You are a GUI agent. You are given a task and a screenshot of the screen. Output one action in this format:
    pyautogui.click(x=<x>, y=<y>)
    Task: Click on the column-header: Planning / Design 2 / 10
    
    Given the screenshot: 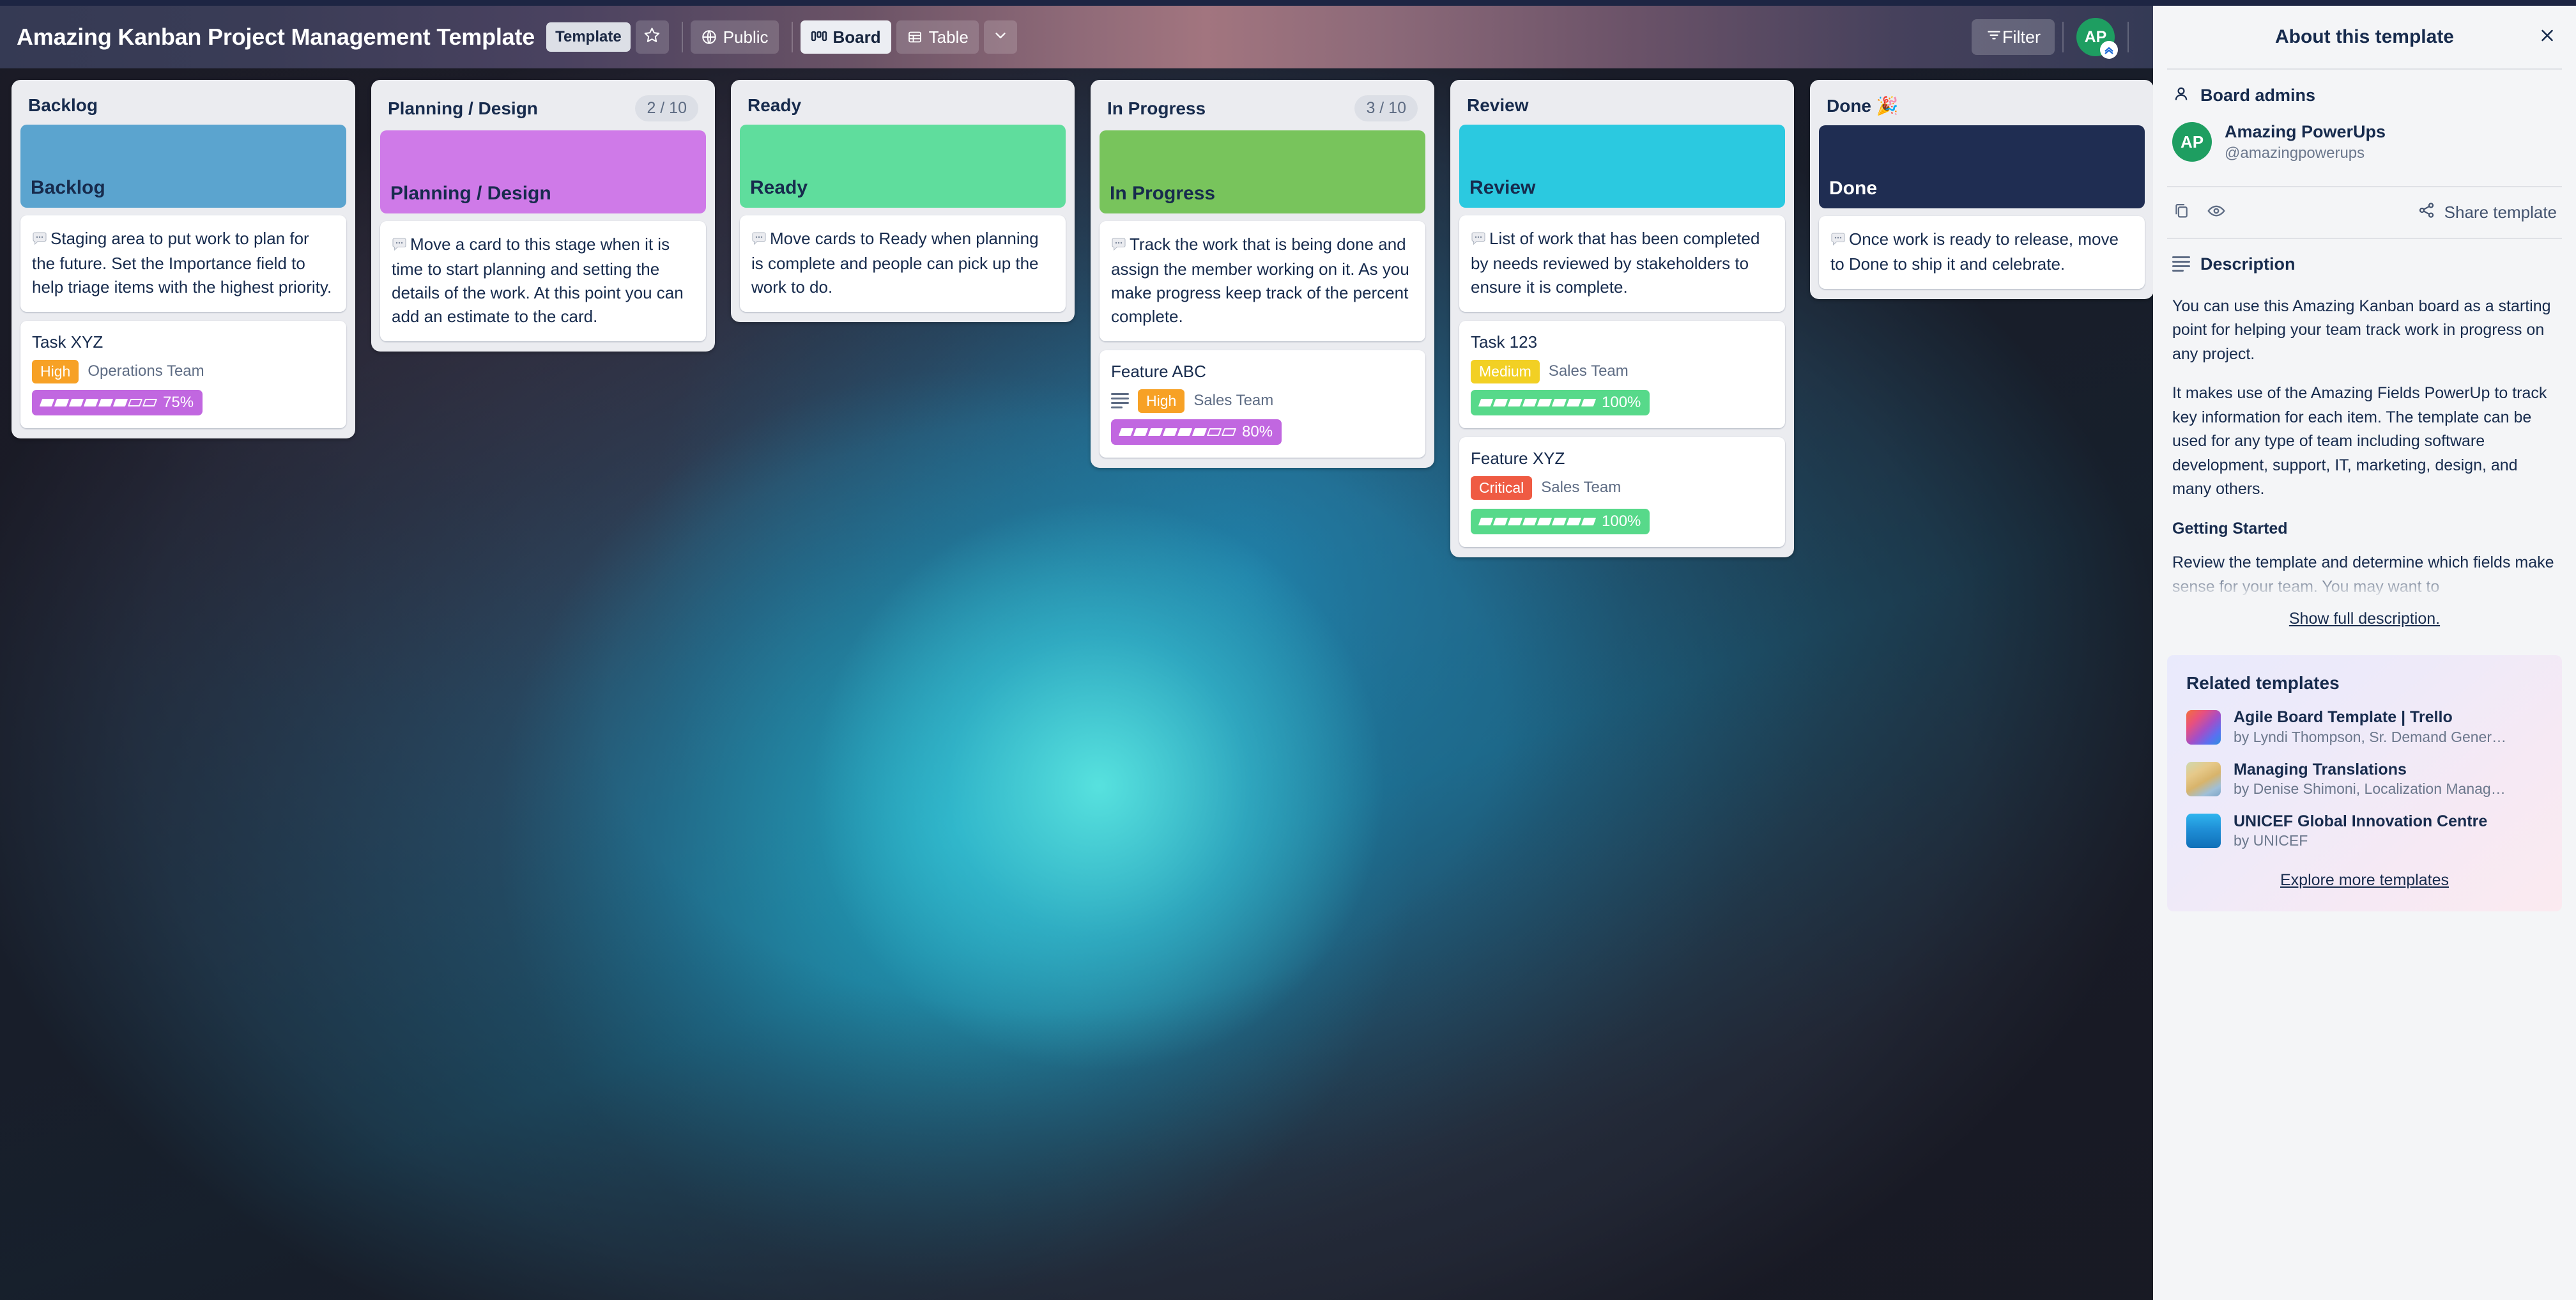 What is the action you would take?
    pyautogui.click(x=543, y=109)
    